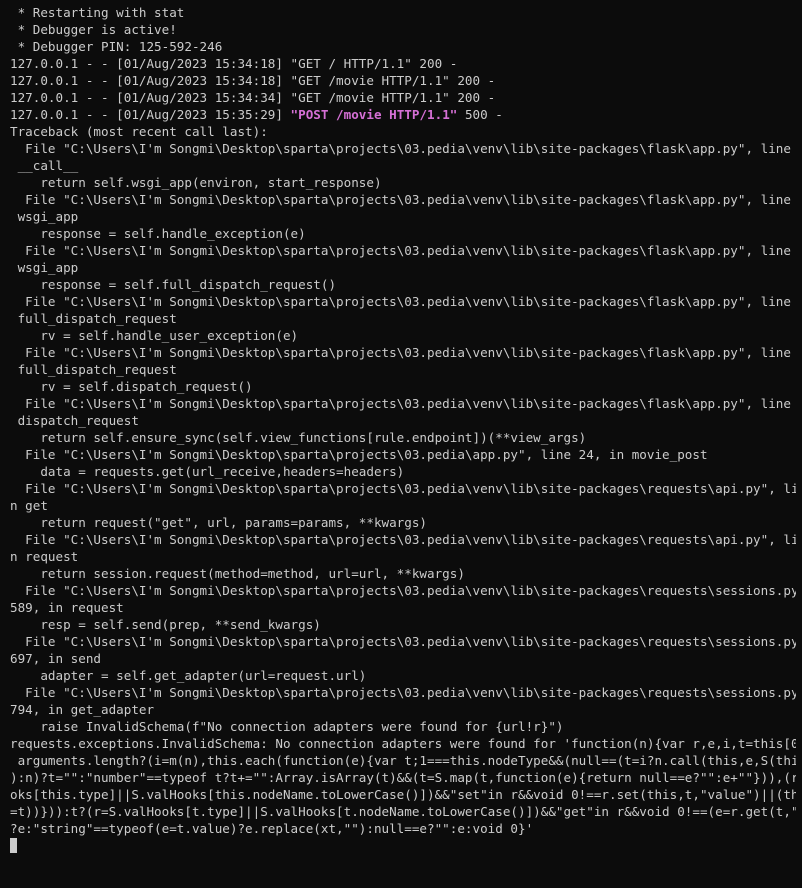 Image resolution: width=802 pixels, height=888 pixels. I want to click on line-text: * Debugger is active!, so click(93, 29).